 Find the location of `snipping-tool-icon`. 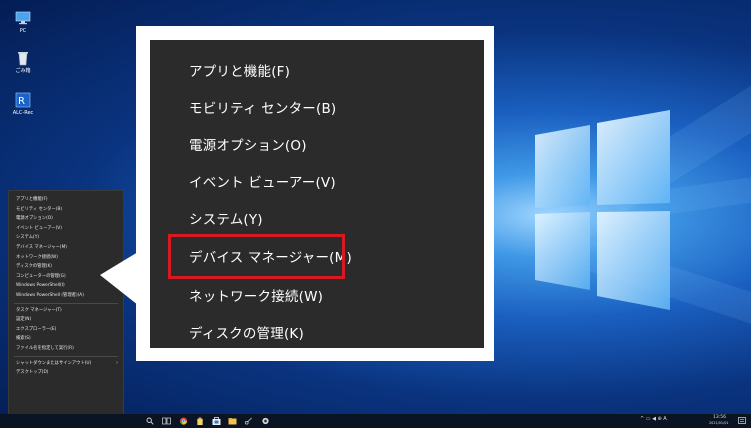

snipping-tool-icon is located at coordinates (248, 421).